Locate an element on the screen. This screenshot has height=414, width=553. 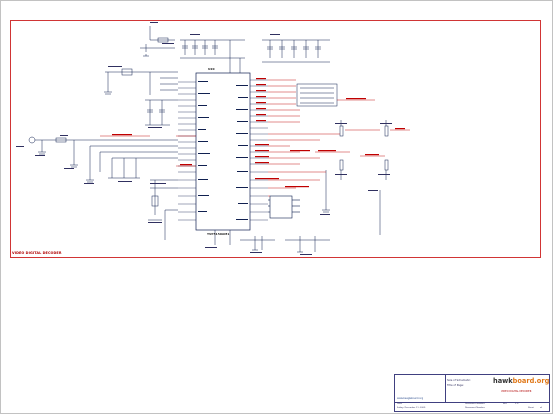
ic-part-number: TVP5150AM1 is located at coordinates (218, 234).